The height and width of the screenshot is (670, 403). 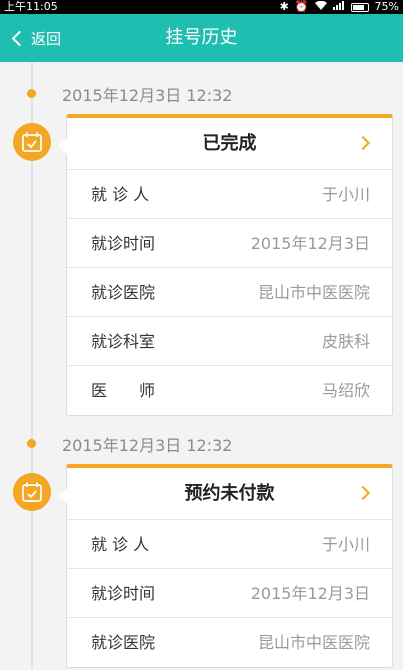 What do you see at coordinates (301, 6) in the screenshot?
I see `alarm-icon: ⏰` at bounding box center [301, 6].